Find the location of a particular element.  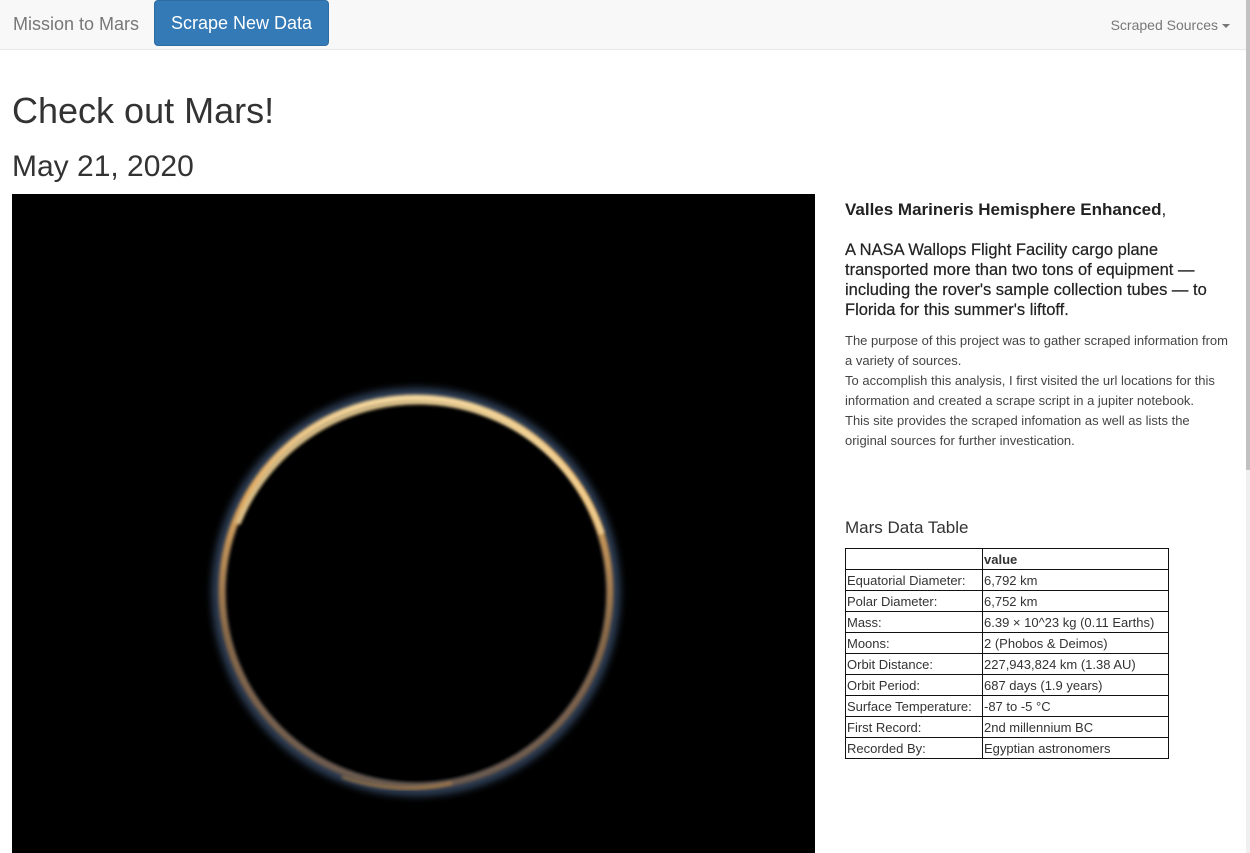

scrape-new-data-button: Scrape New Data is located at coordinates (241, 23).